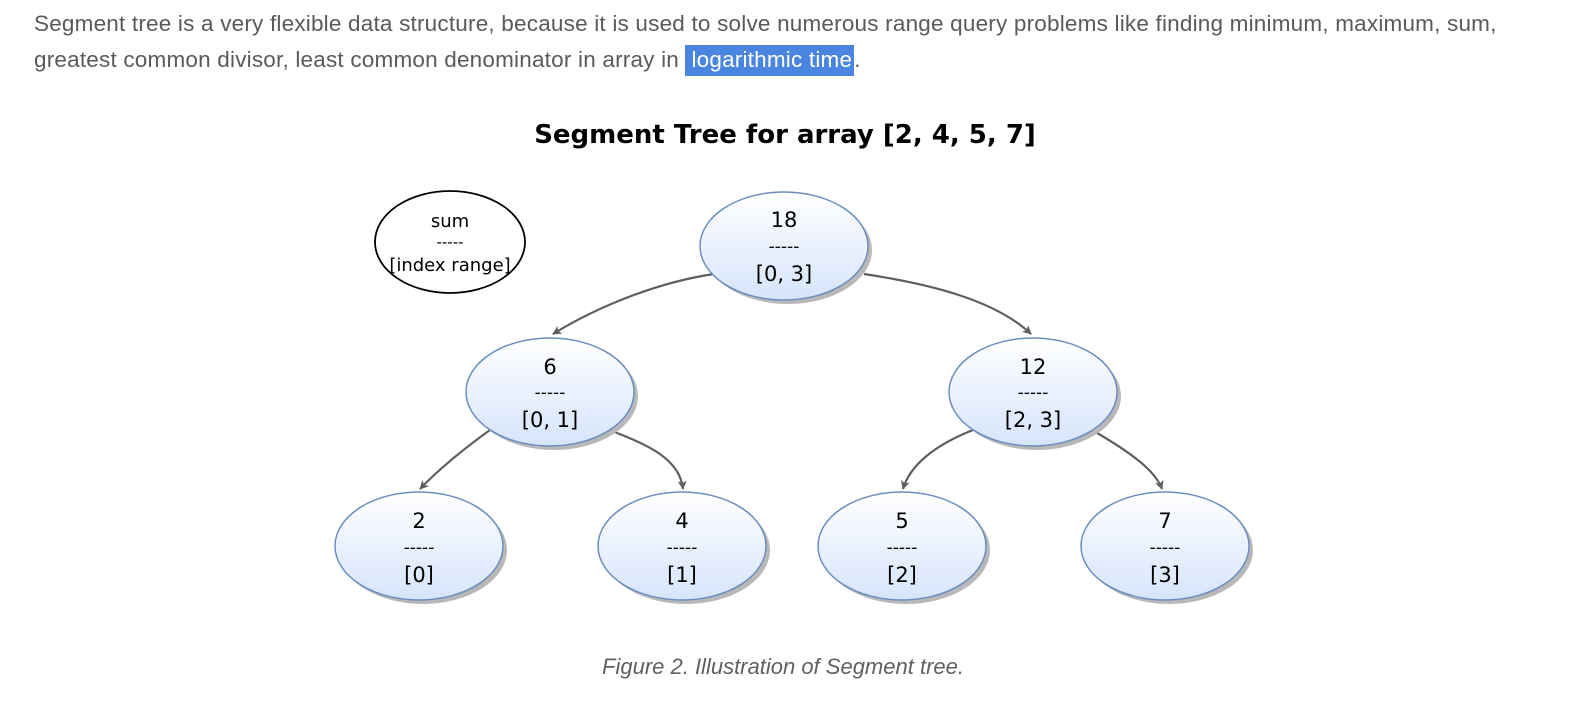 The width and height of the screenshot is (1574, 717). Describe the element at coordinates (1127, 459) in the screenshot. I see `edge-right-leaf3` at that location.